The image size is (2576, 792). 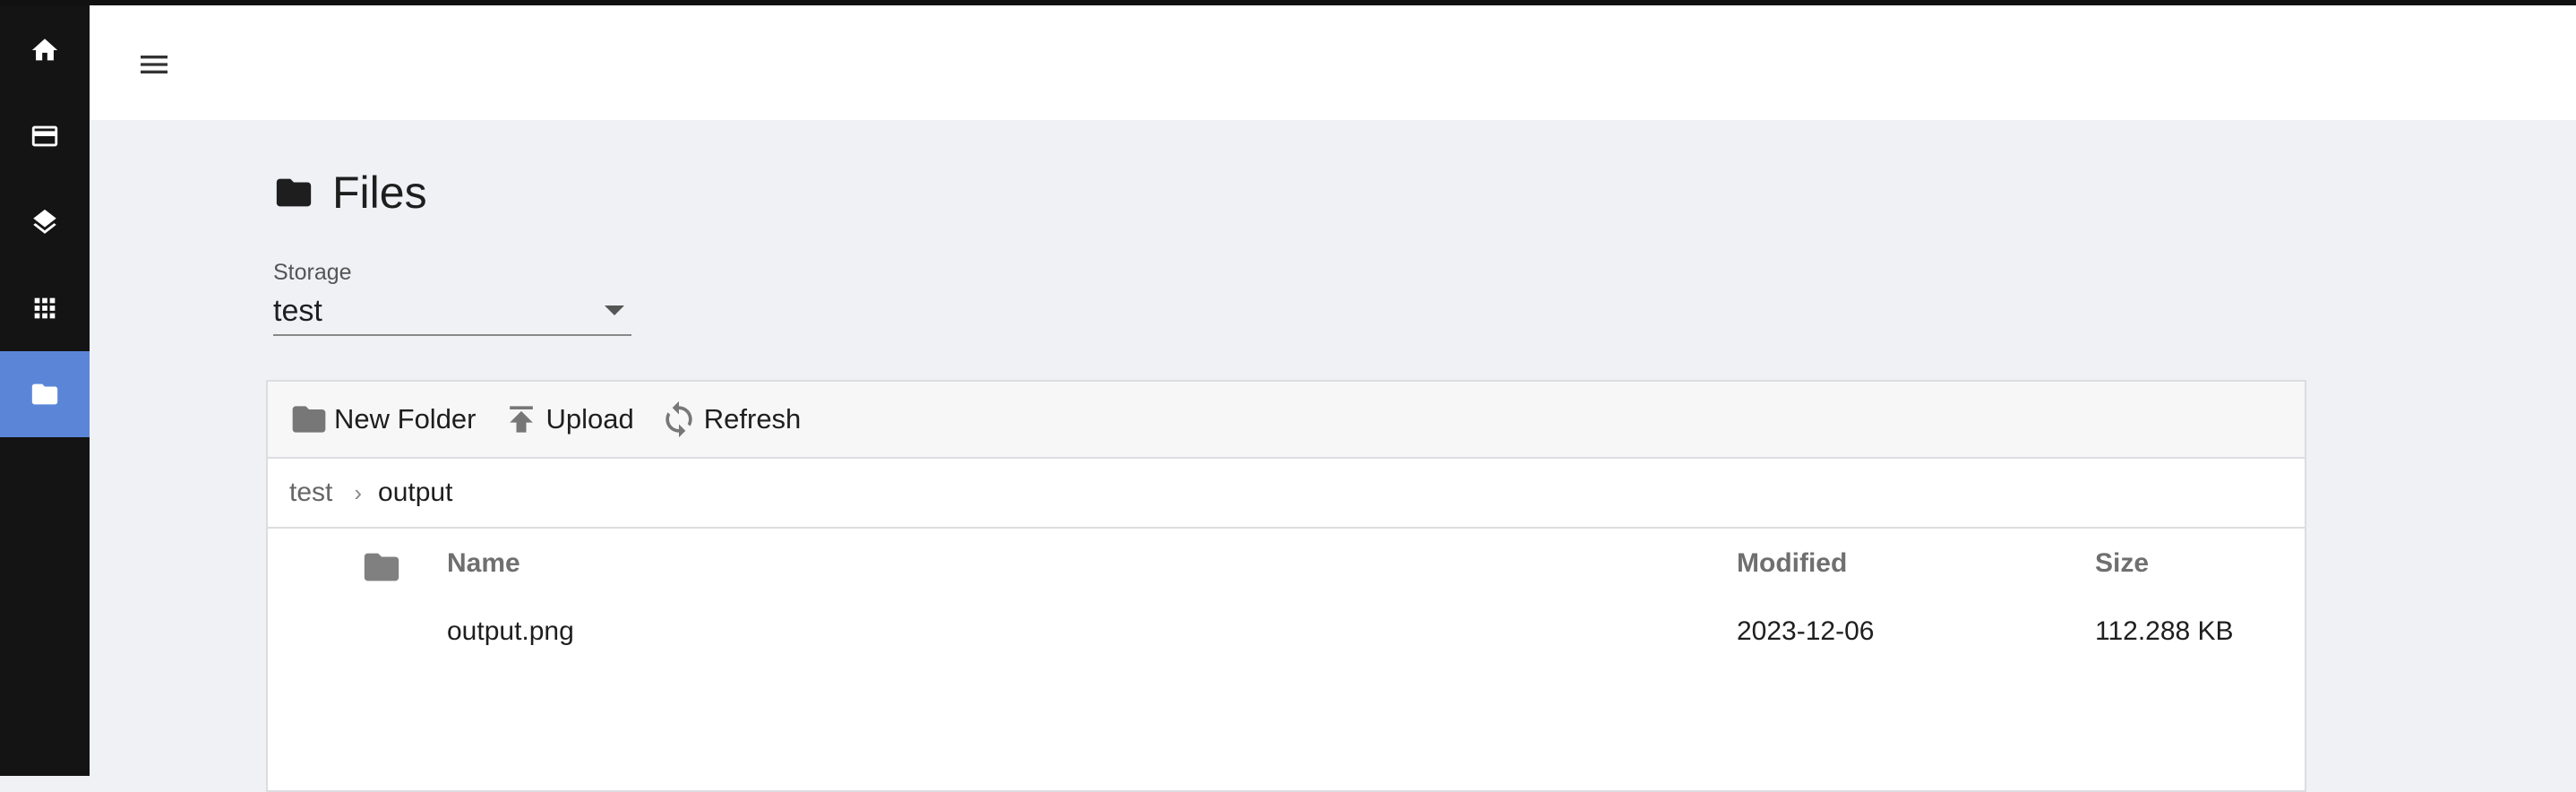 What do you see at coordinates (1806, 631) in the screenshot?
I see `file-modified: 2023-12-06` at bounding box center [1806, 631].